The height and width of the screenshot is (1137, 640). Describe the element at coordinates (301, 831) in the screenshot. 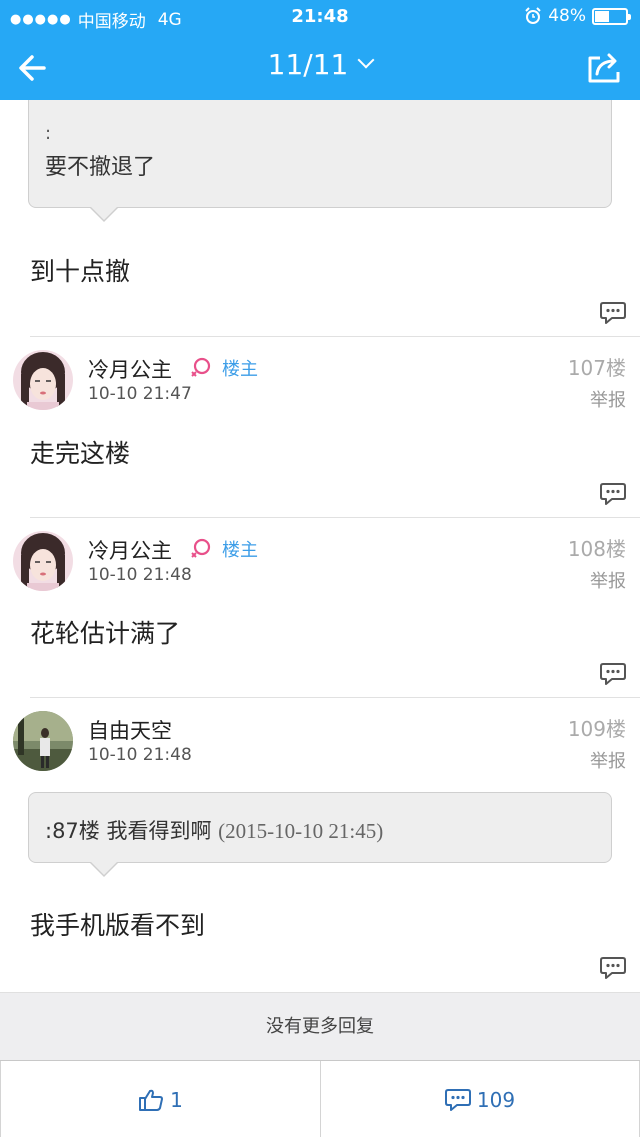

I see `quote-time: (2015-10-10 21:45)` at that location.